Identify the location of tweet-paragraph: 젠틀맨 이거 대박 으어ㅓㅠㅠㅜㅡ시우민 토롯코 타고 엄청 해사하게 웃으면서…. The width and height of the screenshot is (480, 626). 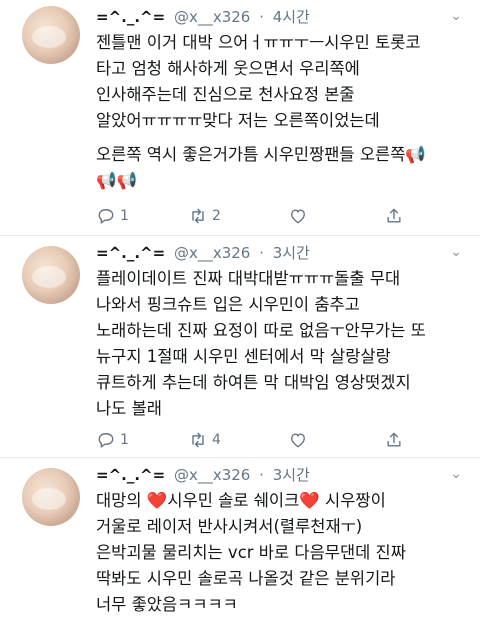
(258, 81).